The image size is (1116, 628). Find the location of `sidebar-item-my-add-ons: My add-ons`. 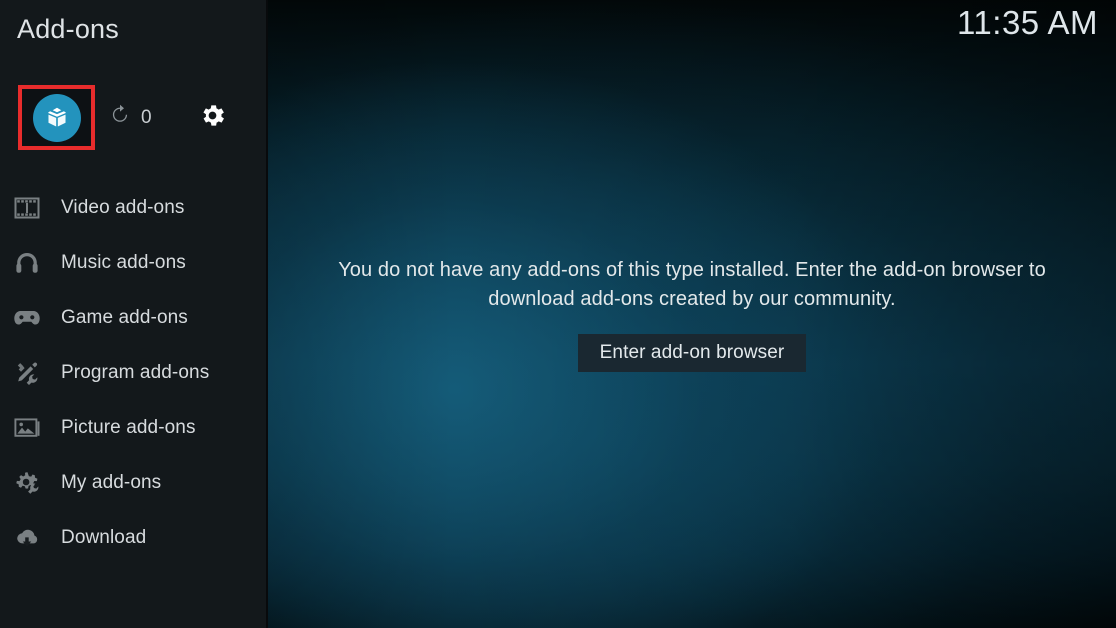

sidebar-item-my-add-ons: My add-ons is located at coordinates (134, 482).